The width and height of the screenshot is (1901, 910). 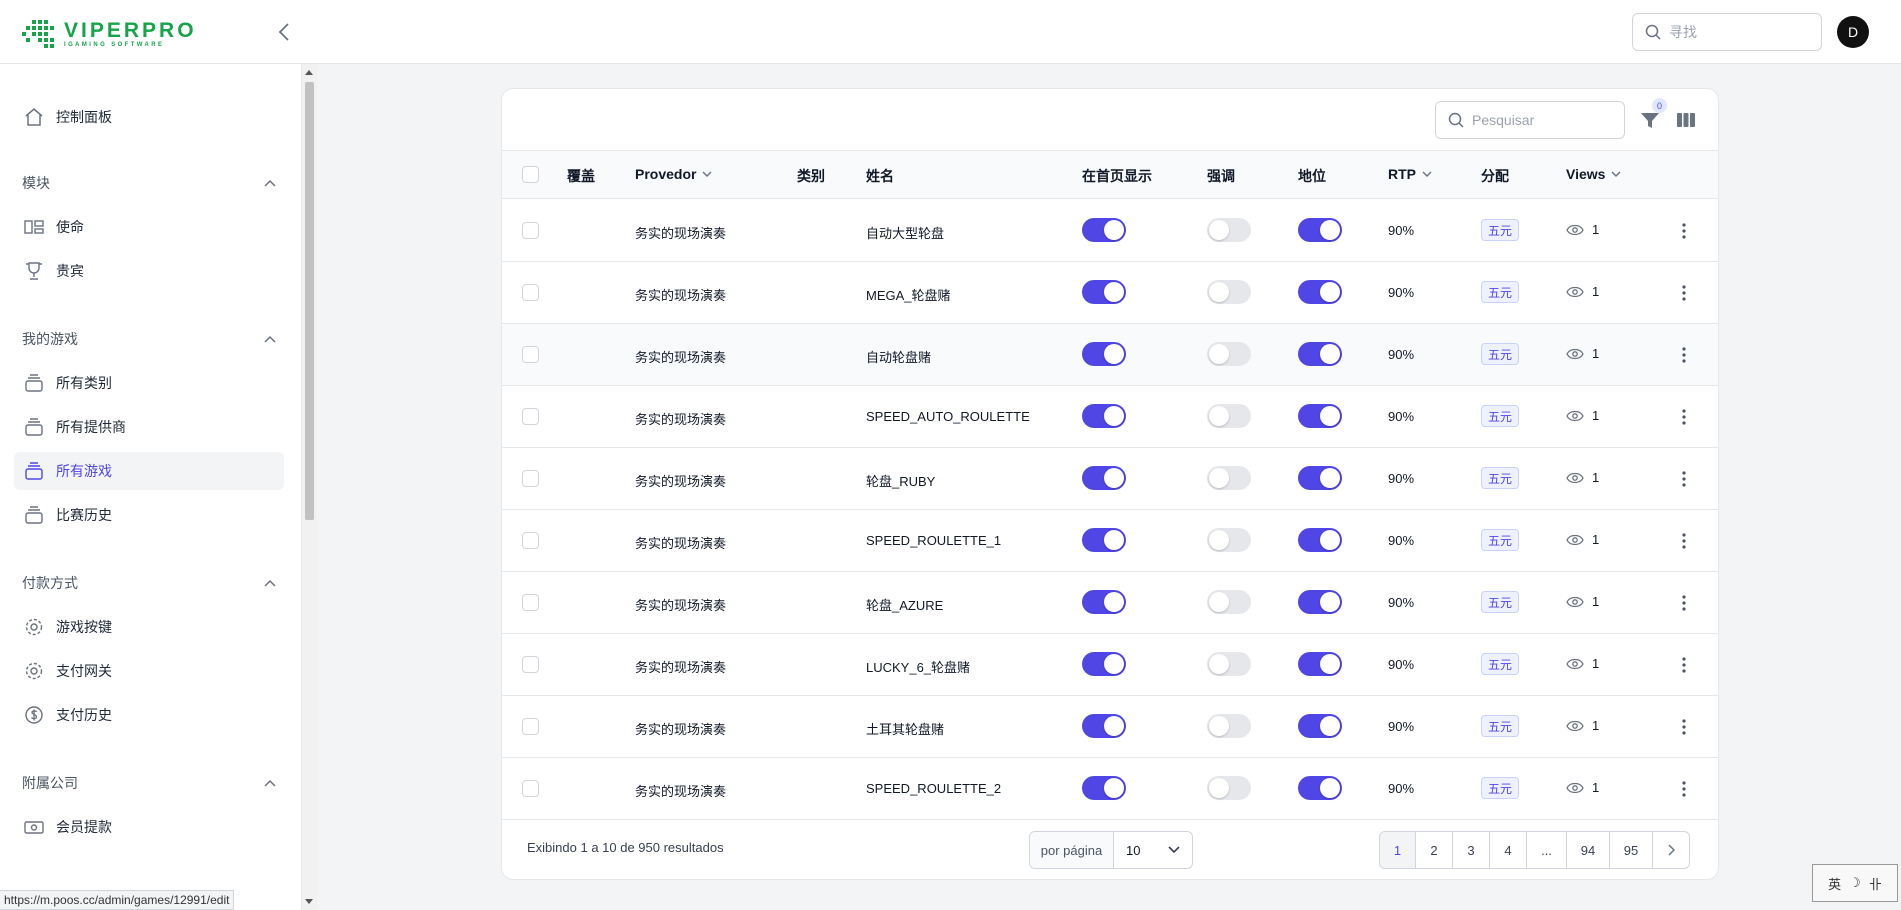 What do you see at coordinates (149, 783) in the screenshot?
I see `sidebar-group-affiliates: 附属公司` at bounding box center [149, 783].